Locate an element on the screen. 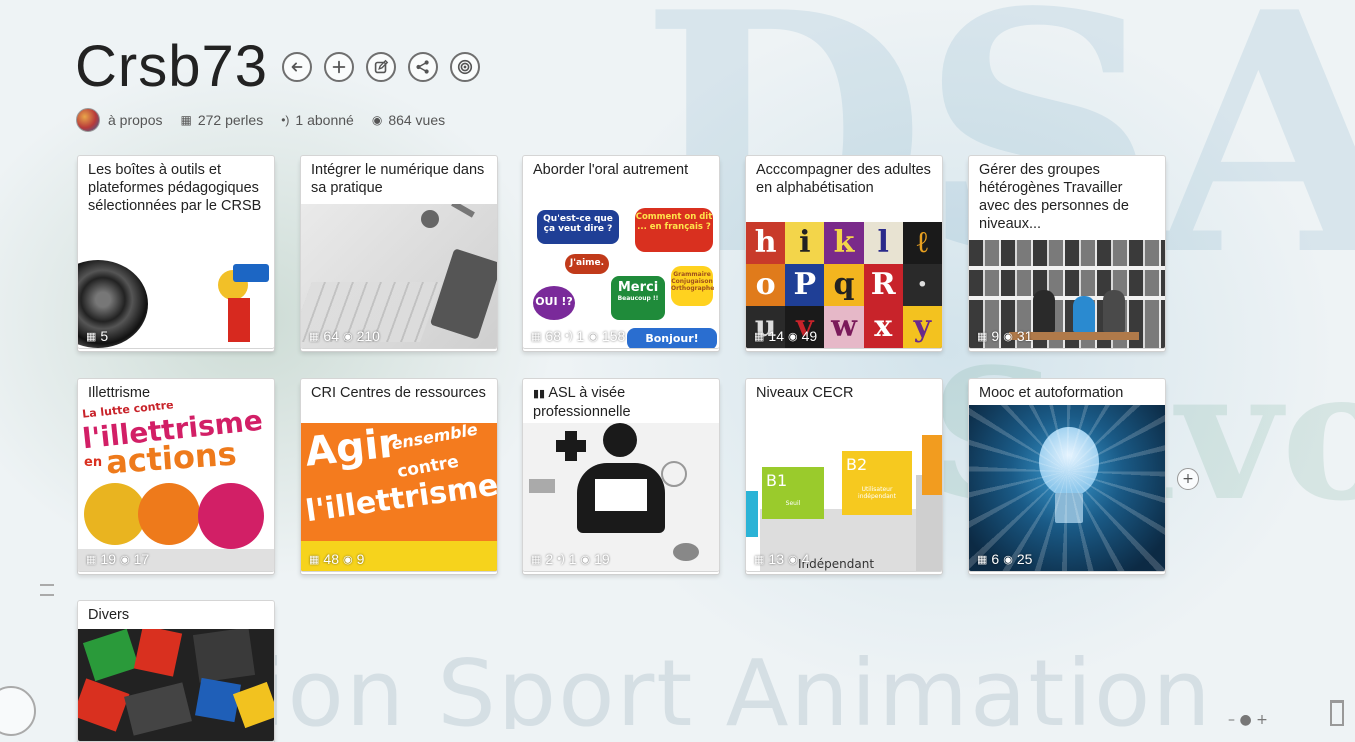 This screenshot has height=742, width=1355. add-column-button: + is located at coordinates (1188, 479).